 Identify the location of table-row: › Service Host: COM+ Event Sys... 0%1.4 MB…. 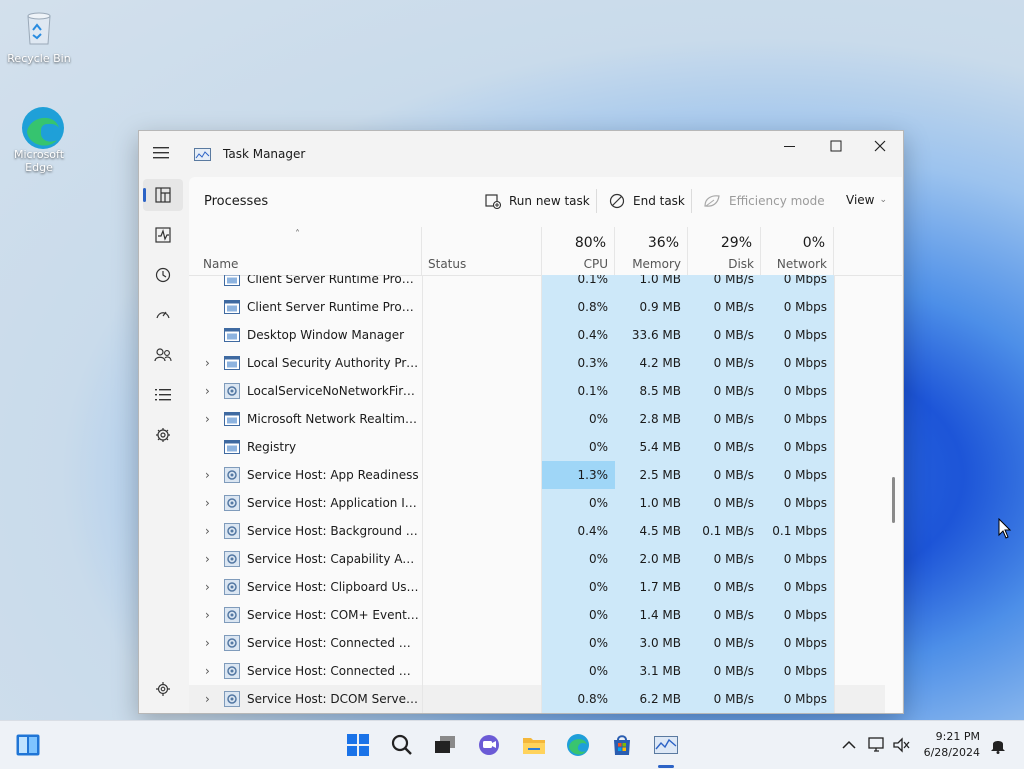
(537, 615).